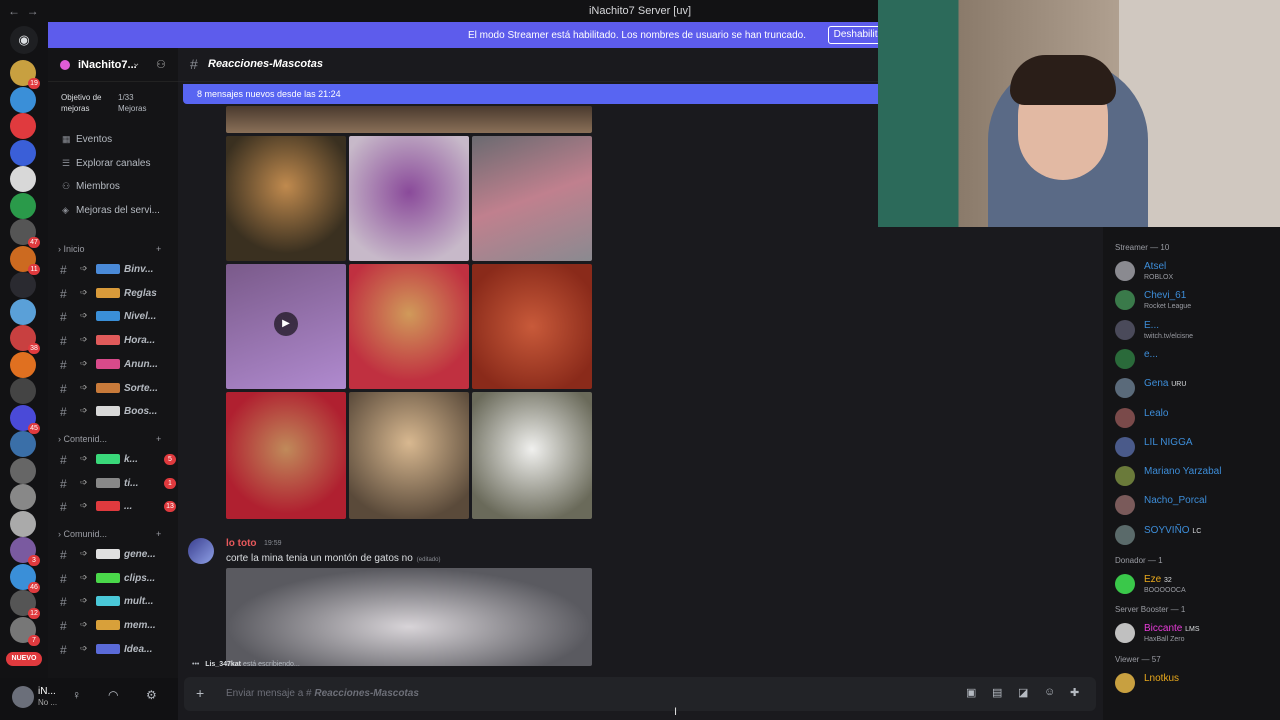 Image resolution: width=1280 pixels, height=720 pixels. Describe the element at coordinates (109, 441) in the screenshot. I see `category-header: › Contenid... +` at that location.